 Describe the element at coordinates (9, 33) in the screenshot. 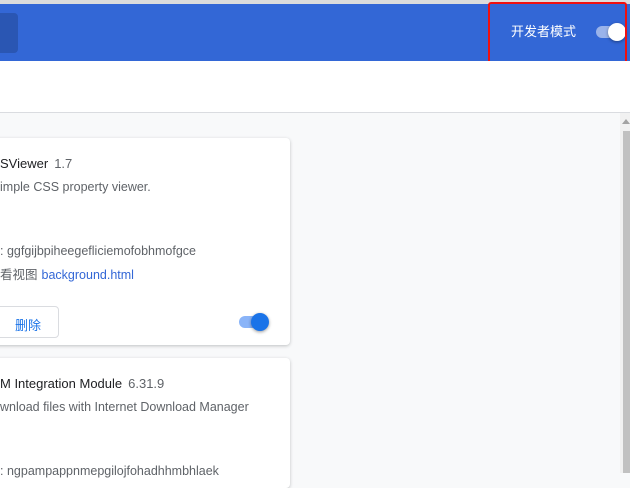

I see `search-box` at that location.